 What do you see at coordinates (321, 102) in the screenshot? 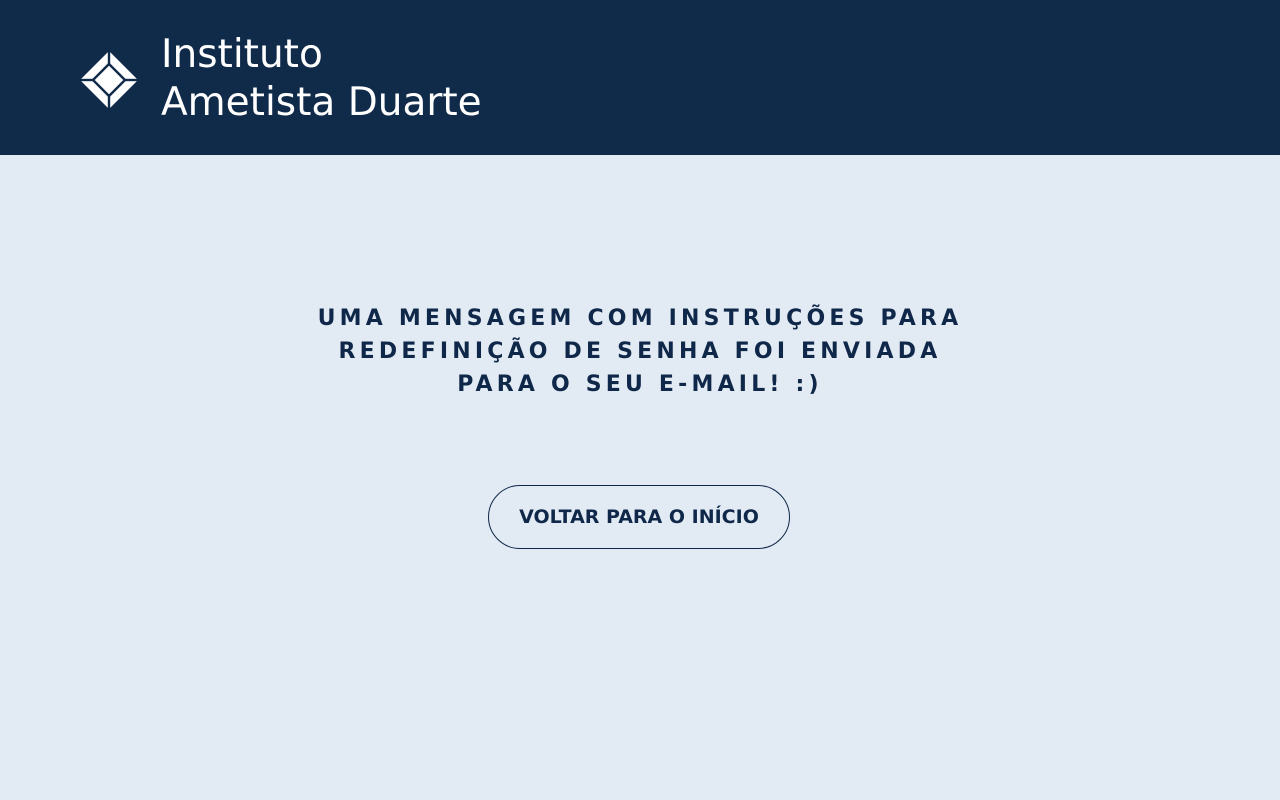
I see `brand-line-2: Ametista Duarte` at bounding box center [321, 102].